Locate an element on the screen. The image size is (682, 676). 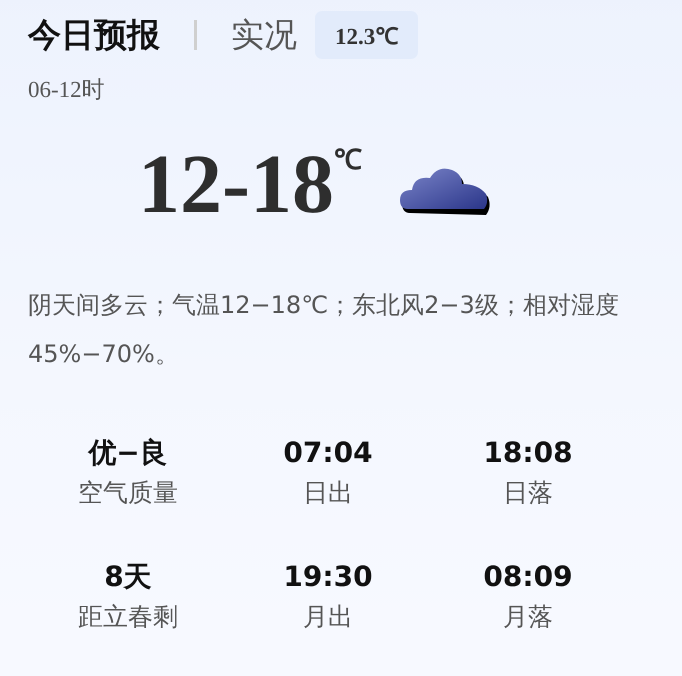
temperature-unit: ℃ is located at coordinates (348, 160).